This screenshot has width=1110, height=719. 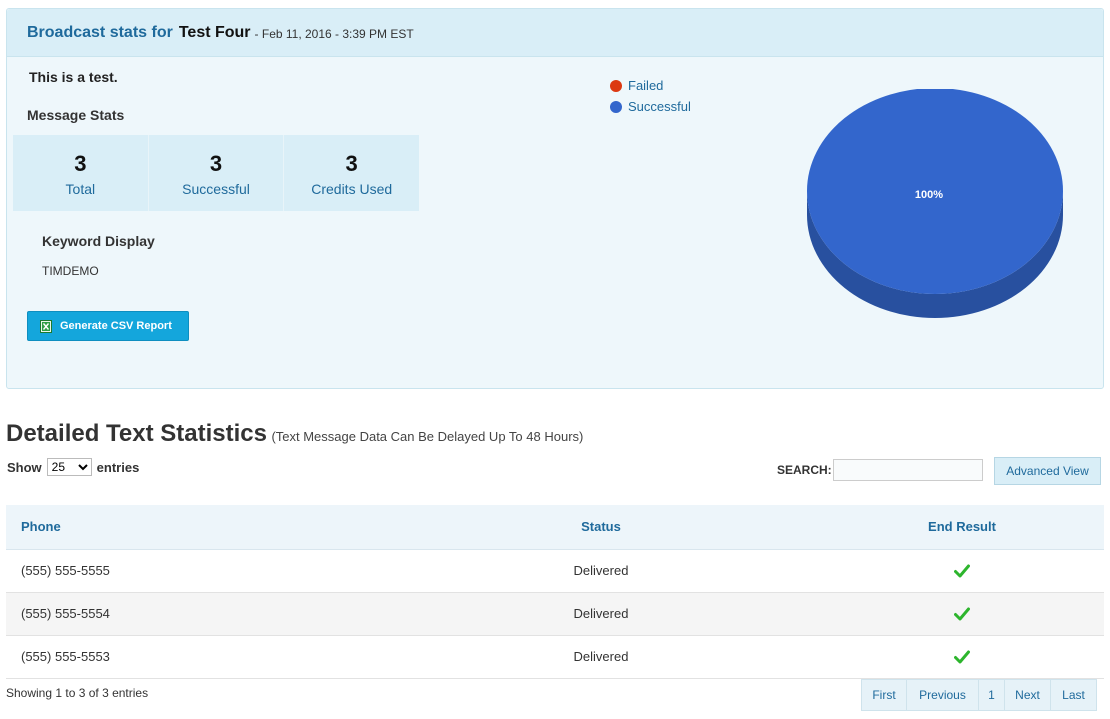 I want to click on generate-csv-report-button: Generate CSV Report, so click(x=108, y=326).